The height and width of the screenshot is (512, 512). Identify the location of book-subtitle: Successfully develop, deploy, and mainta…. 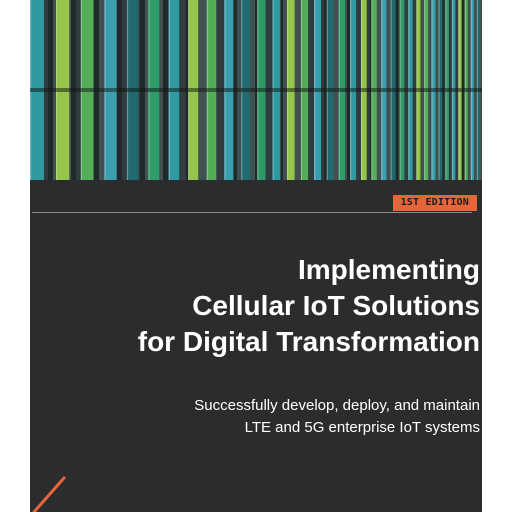
(260, 417).